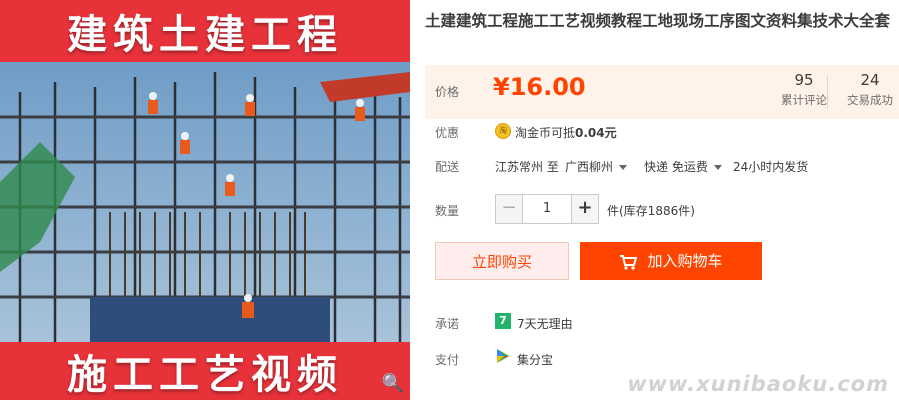  What do you see at coordinates (758, 384) in the screenshot?
I see `watermark: www.xunibaoku.com` at bounding box center [758, 384].